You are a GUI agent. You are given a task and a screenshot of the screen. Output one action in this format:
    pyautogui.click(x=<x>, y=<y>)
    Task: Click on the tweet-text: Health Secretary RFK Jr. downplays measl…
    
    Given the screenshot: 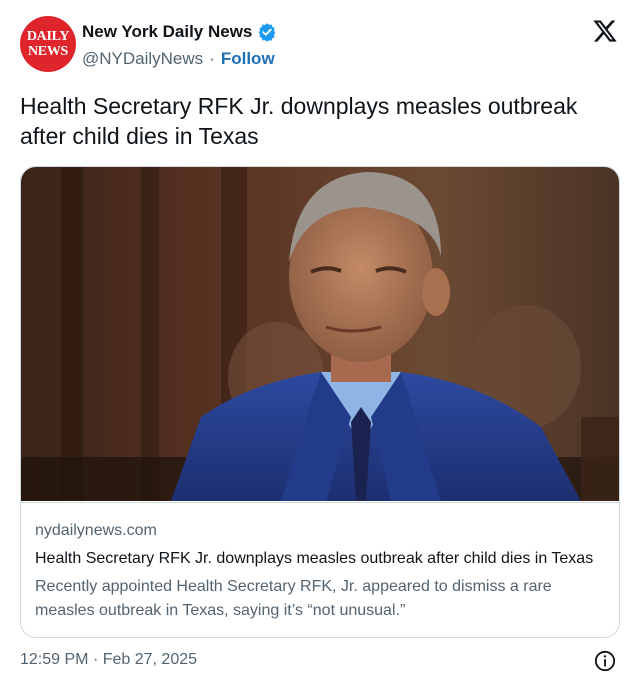 What is the action you would take?
    pyautogui.click(x=299, y=121)
    